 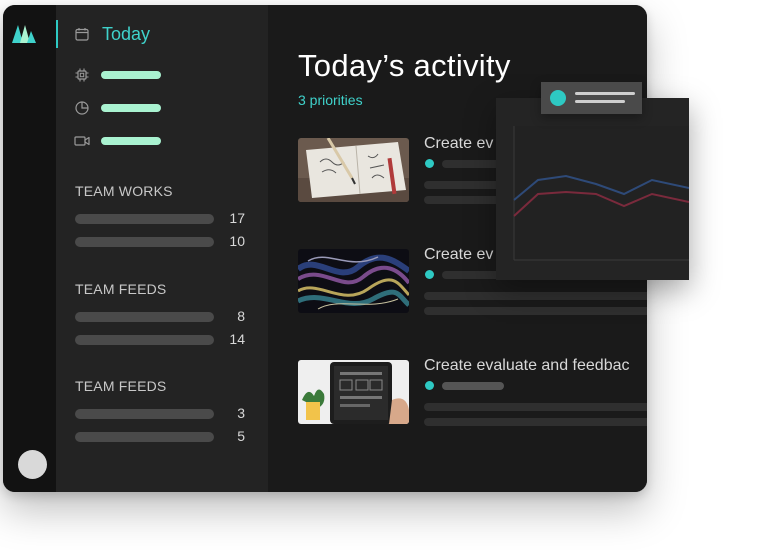 What do you see at coordinates (558, 98) in the screenshot?
I see `legend-swatch` at bounding box center [558, 98].